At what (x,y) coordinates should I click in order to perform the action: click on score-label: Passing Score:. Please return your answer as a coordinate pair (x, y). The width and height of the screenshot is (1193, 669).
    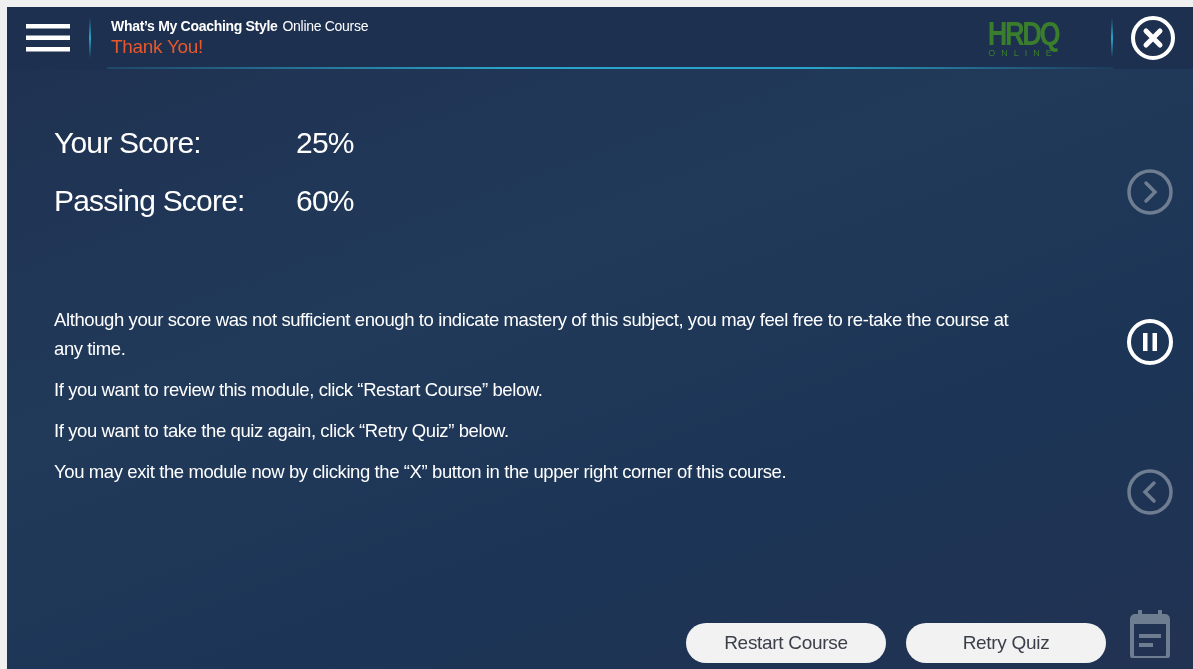
    Looking at the image, I should click on (150, 201).